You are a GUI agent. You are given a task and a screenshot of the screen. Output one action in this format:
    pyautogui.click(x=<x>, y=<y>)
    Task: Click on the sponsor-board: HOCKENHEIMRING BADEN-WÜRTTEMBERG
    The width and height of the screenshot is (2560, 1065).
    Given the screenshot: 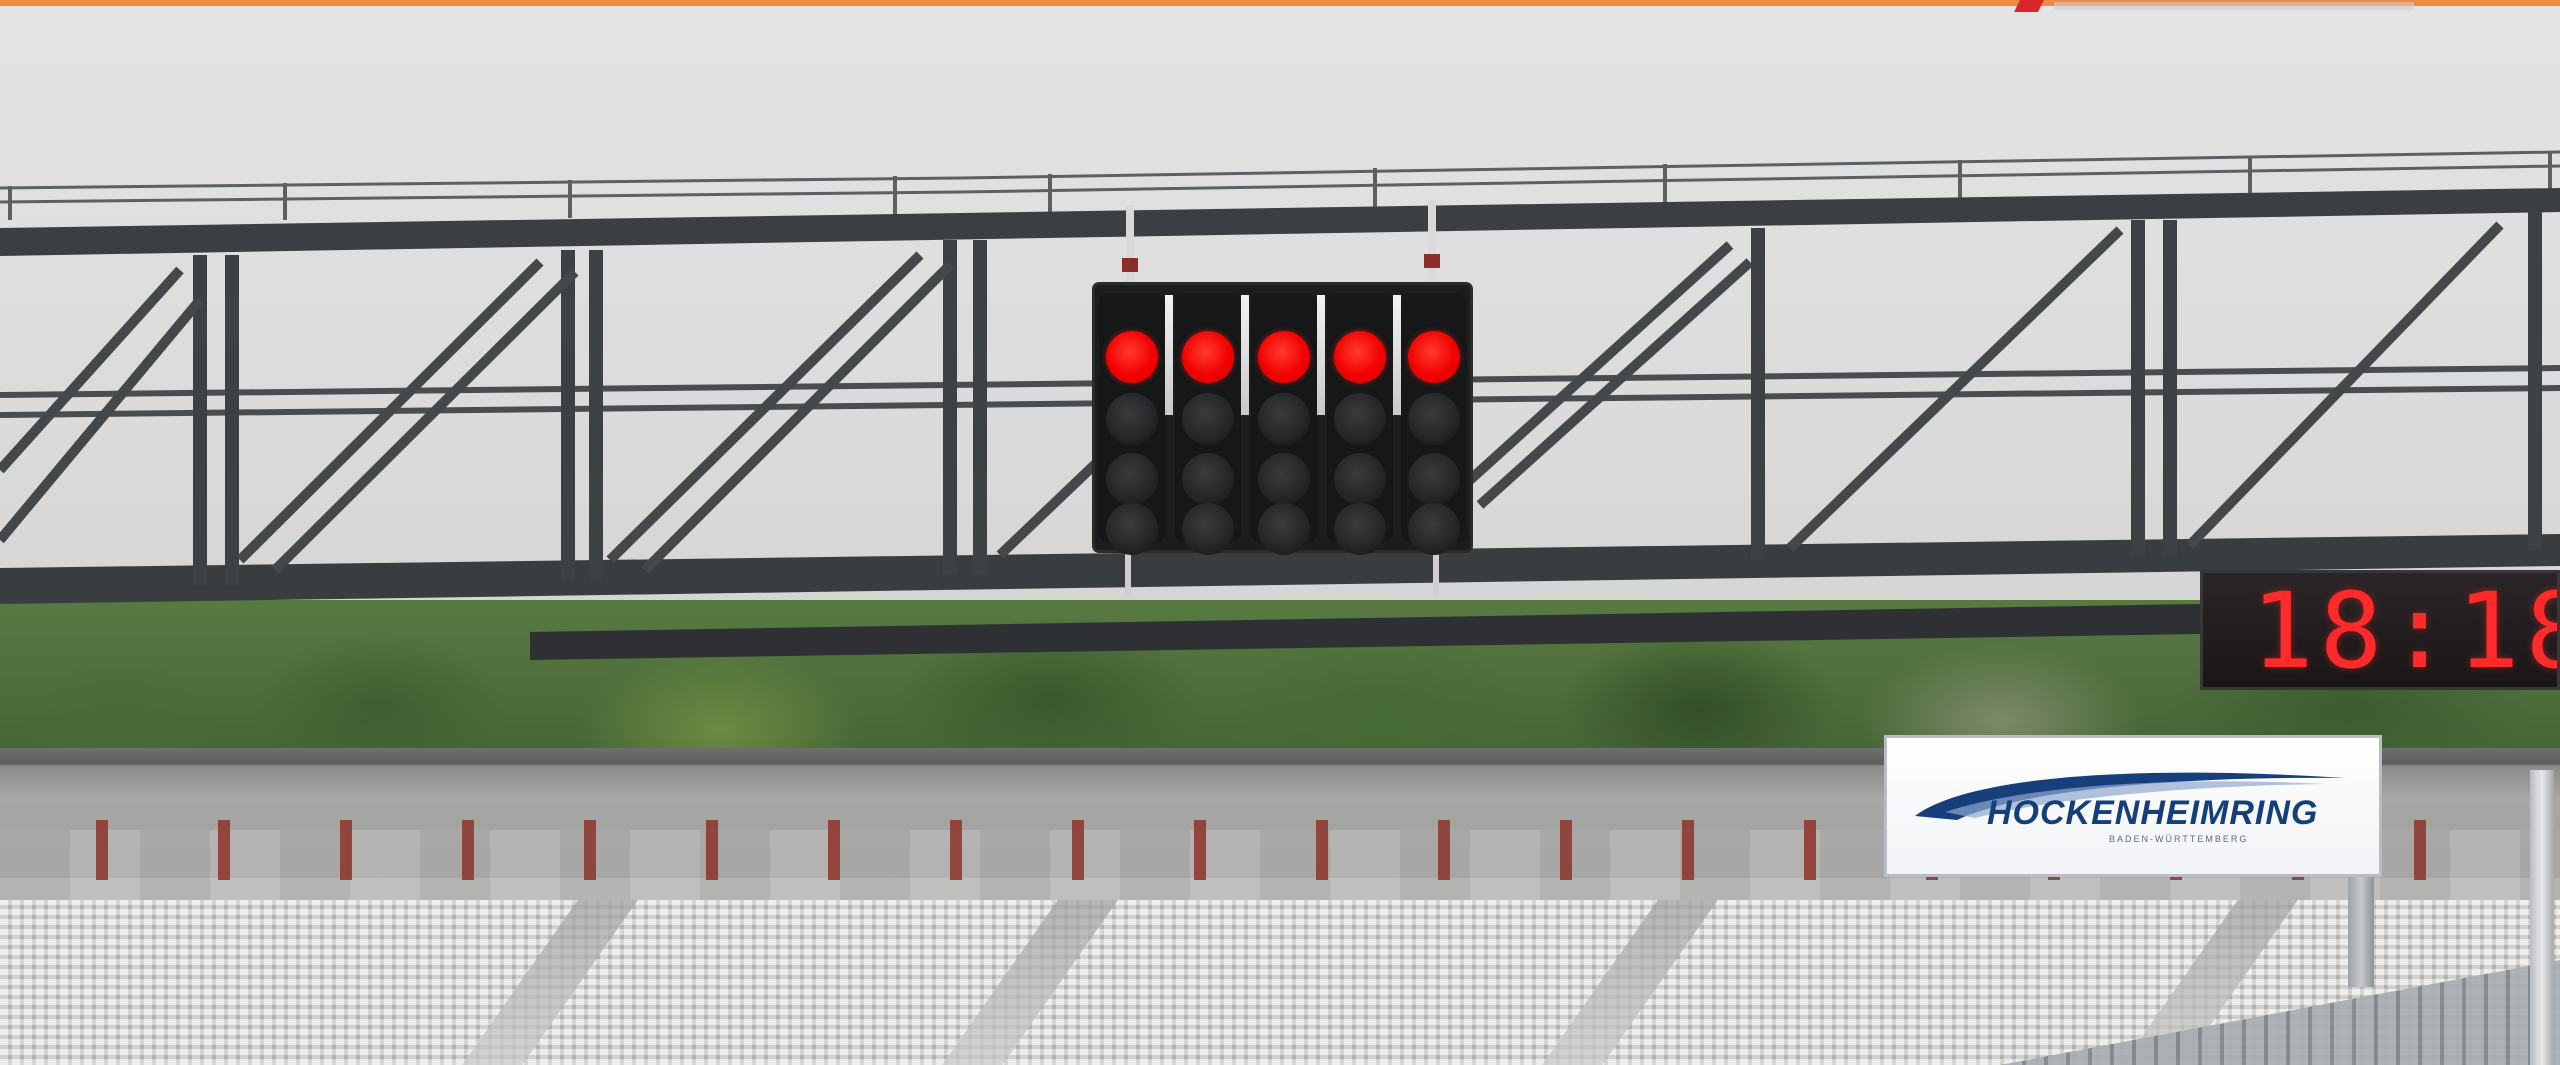 What is the action you would take?
    pyautogui.click(x=2133, y=806)
    